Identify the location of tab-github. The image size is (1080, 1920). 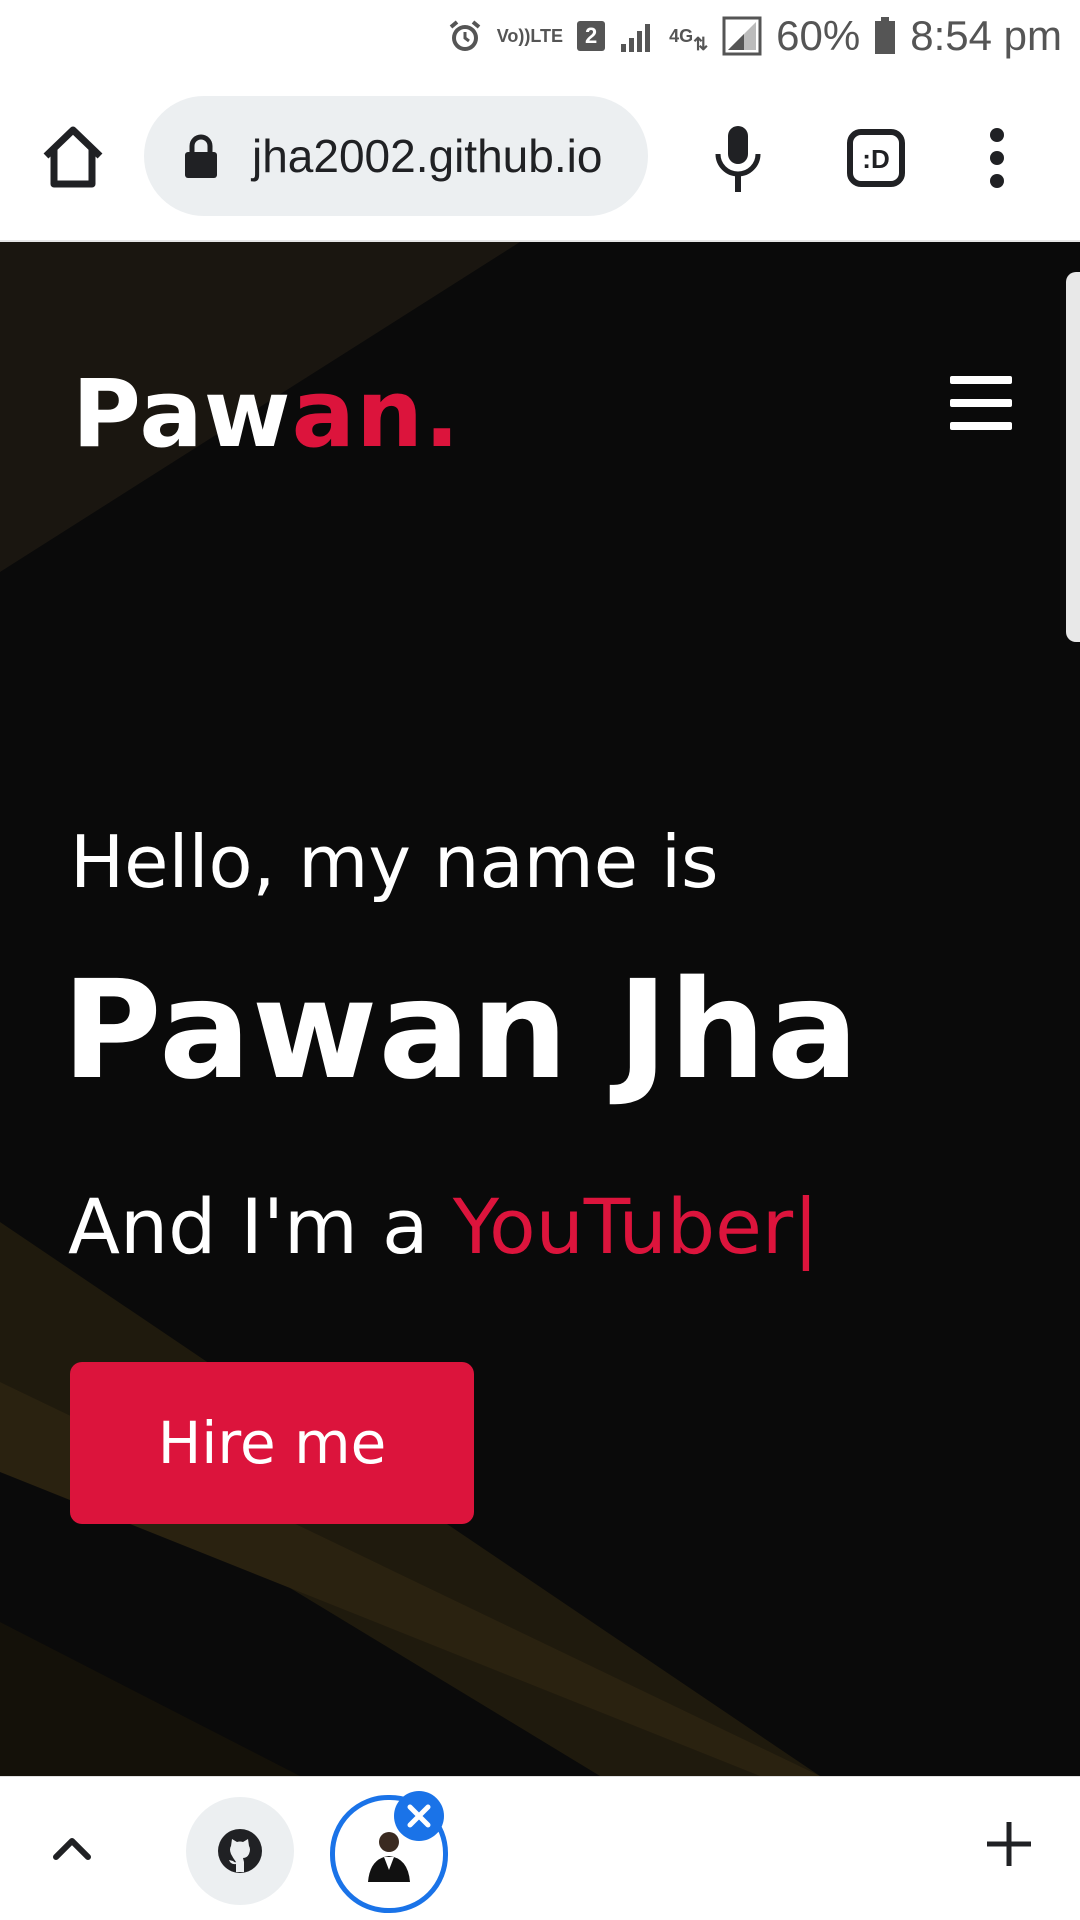
(240, 1851).